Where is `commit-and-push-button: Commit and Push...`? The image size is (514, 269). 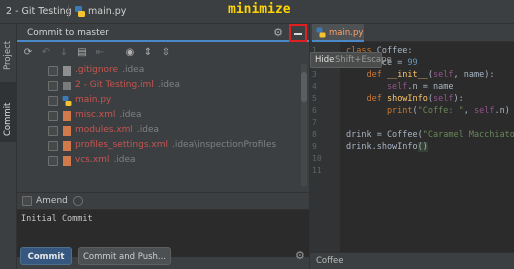 commit-and-push-button: Commit and Push... is located at coordinates (124, 256).